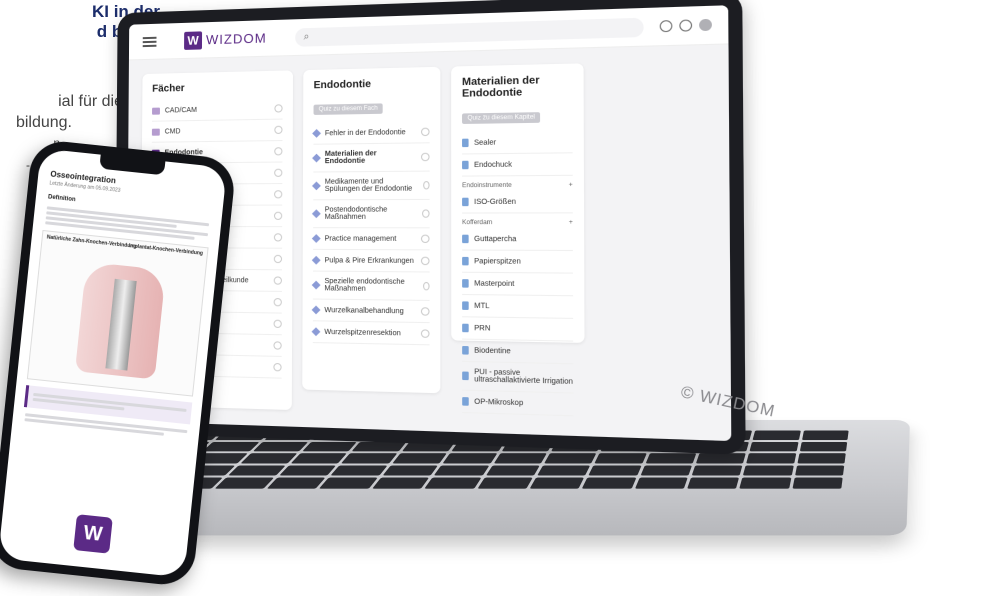  What do you see at coordinates (370, 311) in the screenshot?
I see `list-item: Wurzelkanalbehandlung` at bounding box center [370, 311].